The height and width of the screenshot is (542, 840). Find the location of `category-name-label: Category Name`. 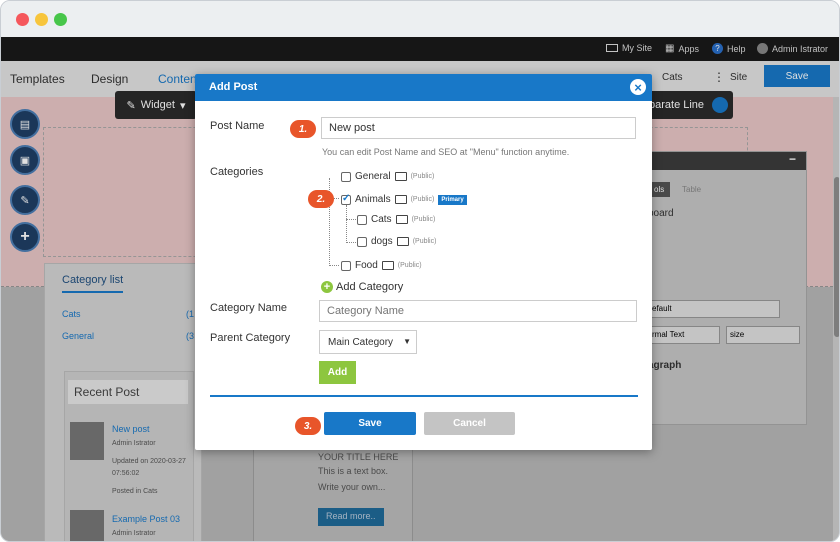

category-name-label: Category Name is located at coordinates (249, 308).